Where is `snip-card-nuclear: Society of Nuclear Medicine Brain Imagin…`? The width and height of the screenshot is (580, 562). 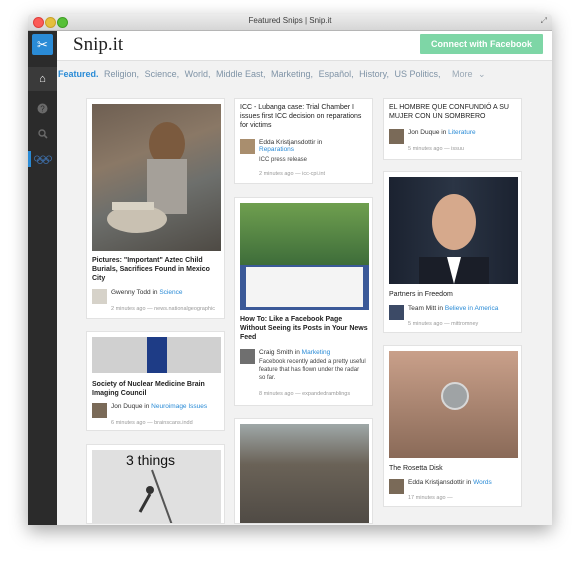 snip-card-nuclear: Society of Nuclear Medicine Brain Imagin… is located at coordinates (155, 381).